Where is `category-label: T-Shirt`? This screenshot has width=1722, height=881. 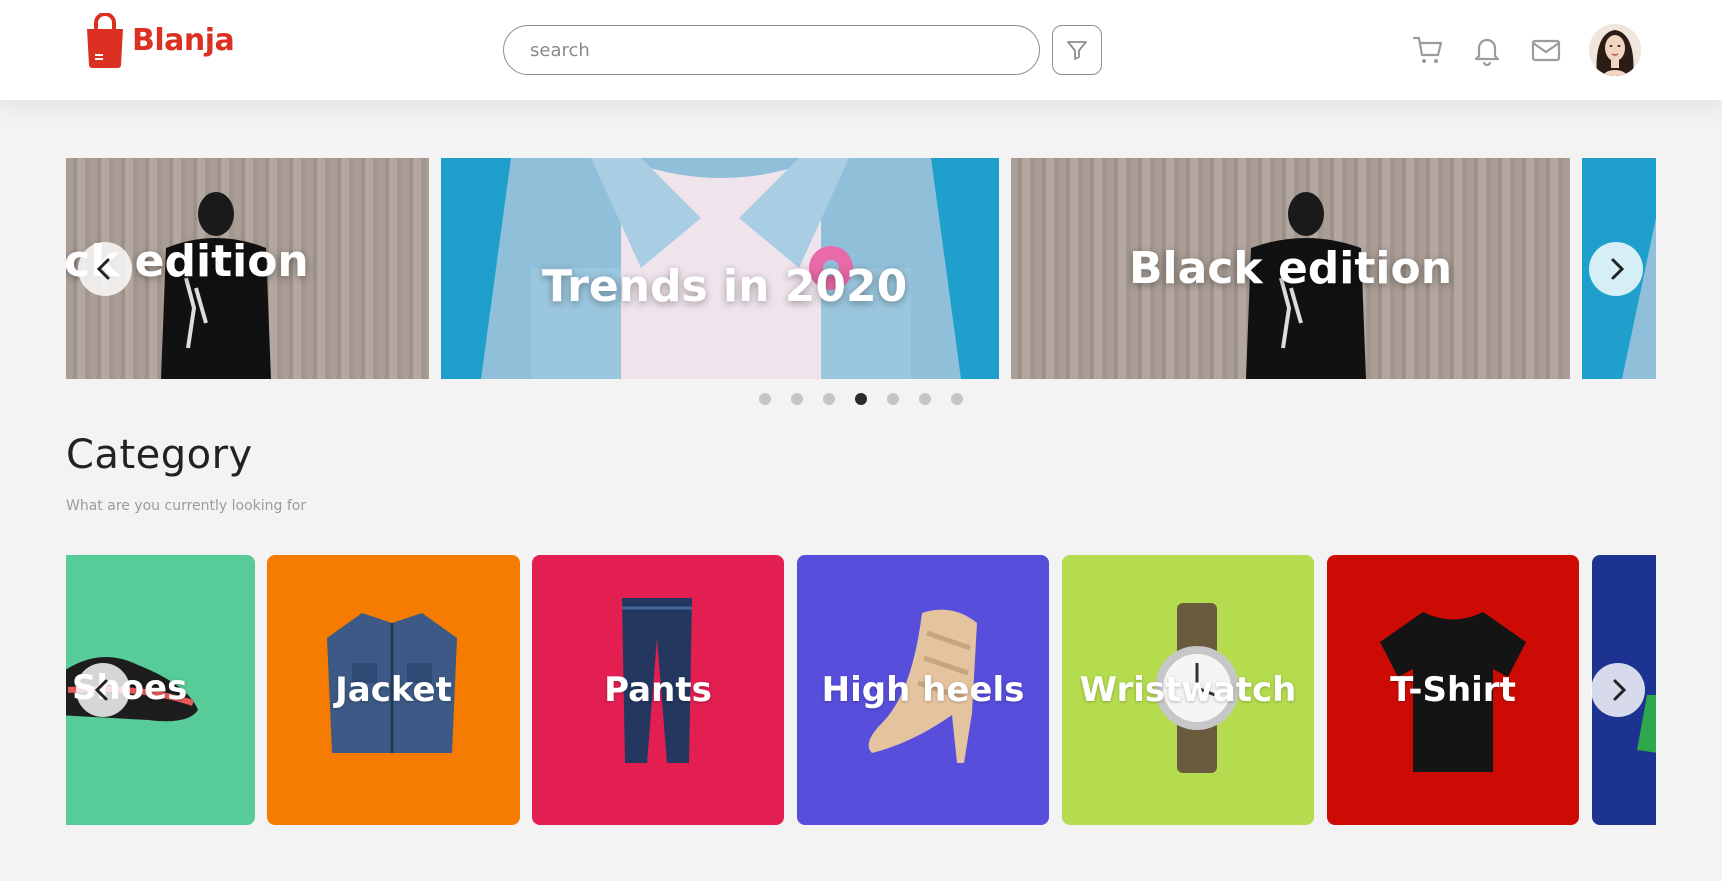
category-label: T-Shirt is located at coordinates (1453, 690).